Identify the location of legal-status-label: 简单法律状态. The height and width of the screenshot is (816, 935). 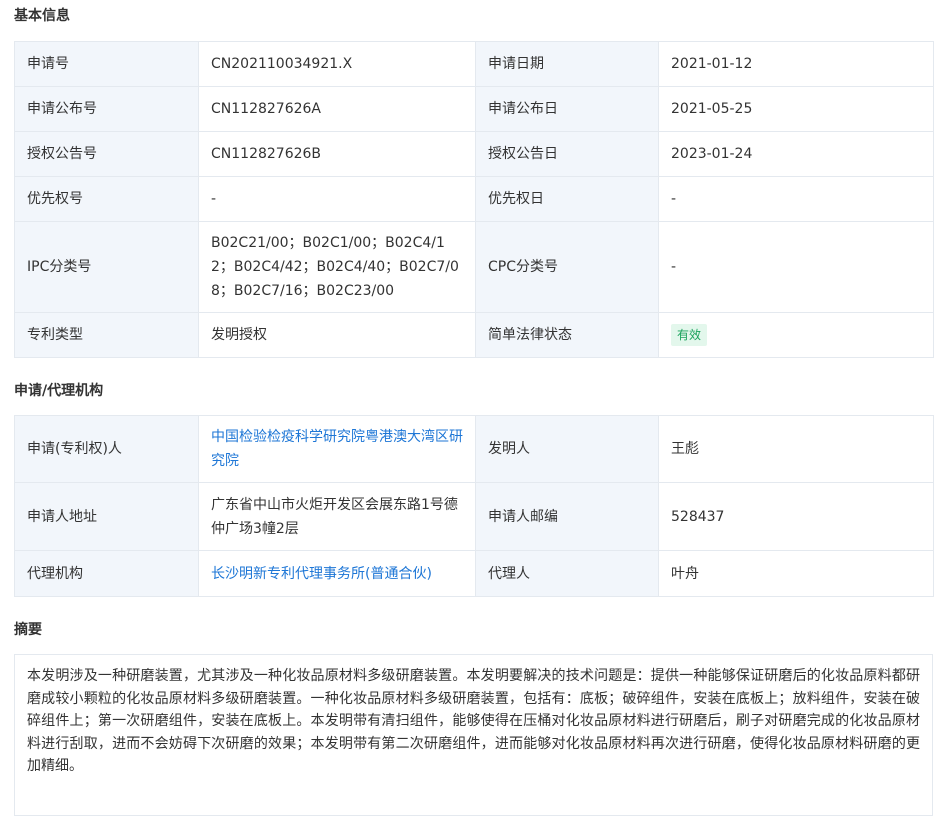
(567, 335).